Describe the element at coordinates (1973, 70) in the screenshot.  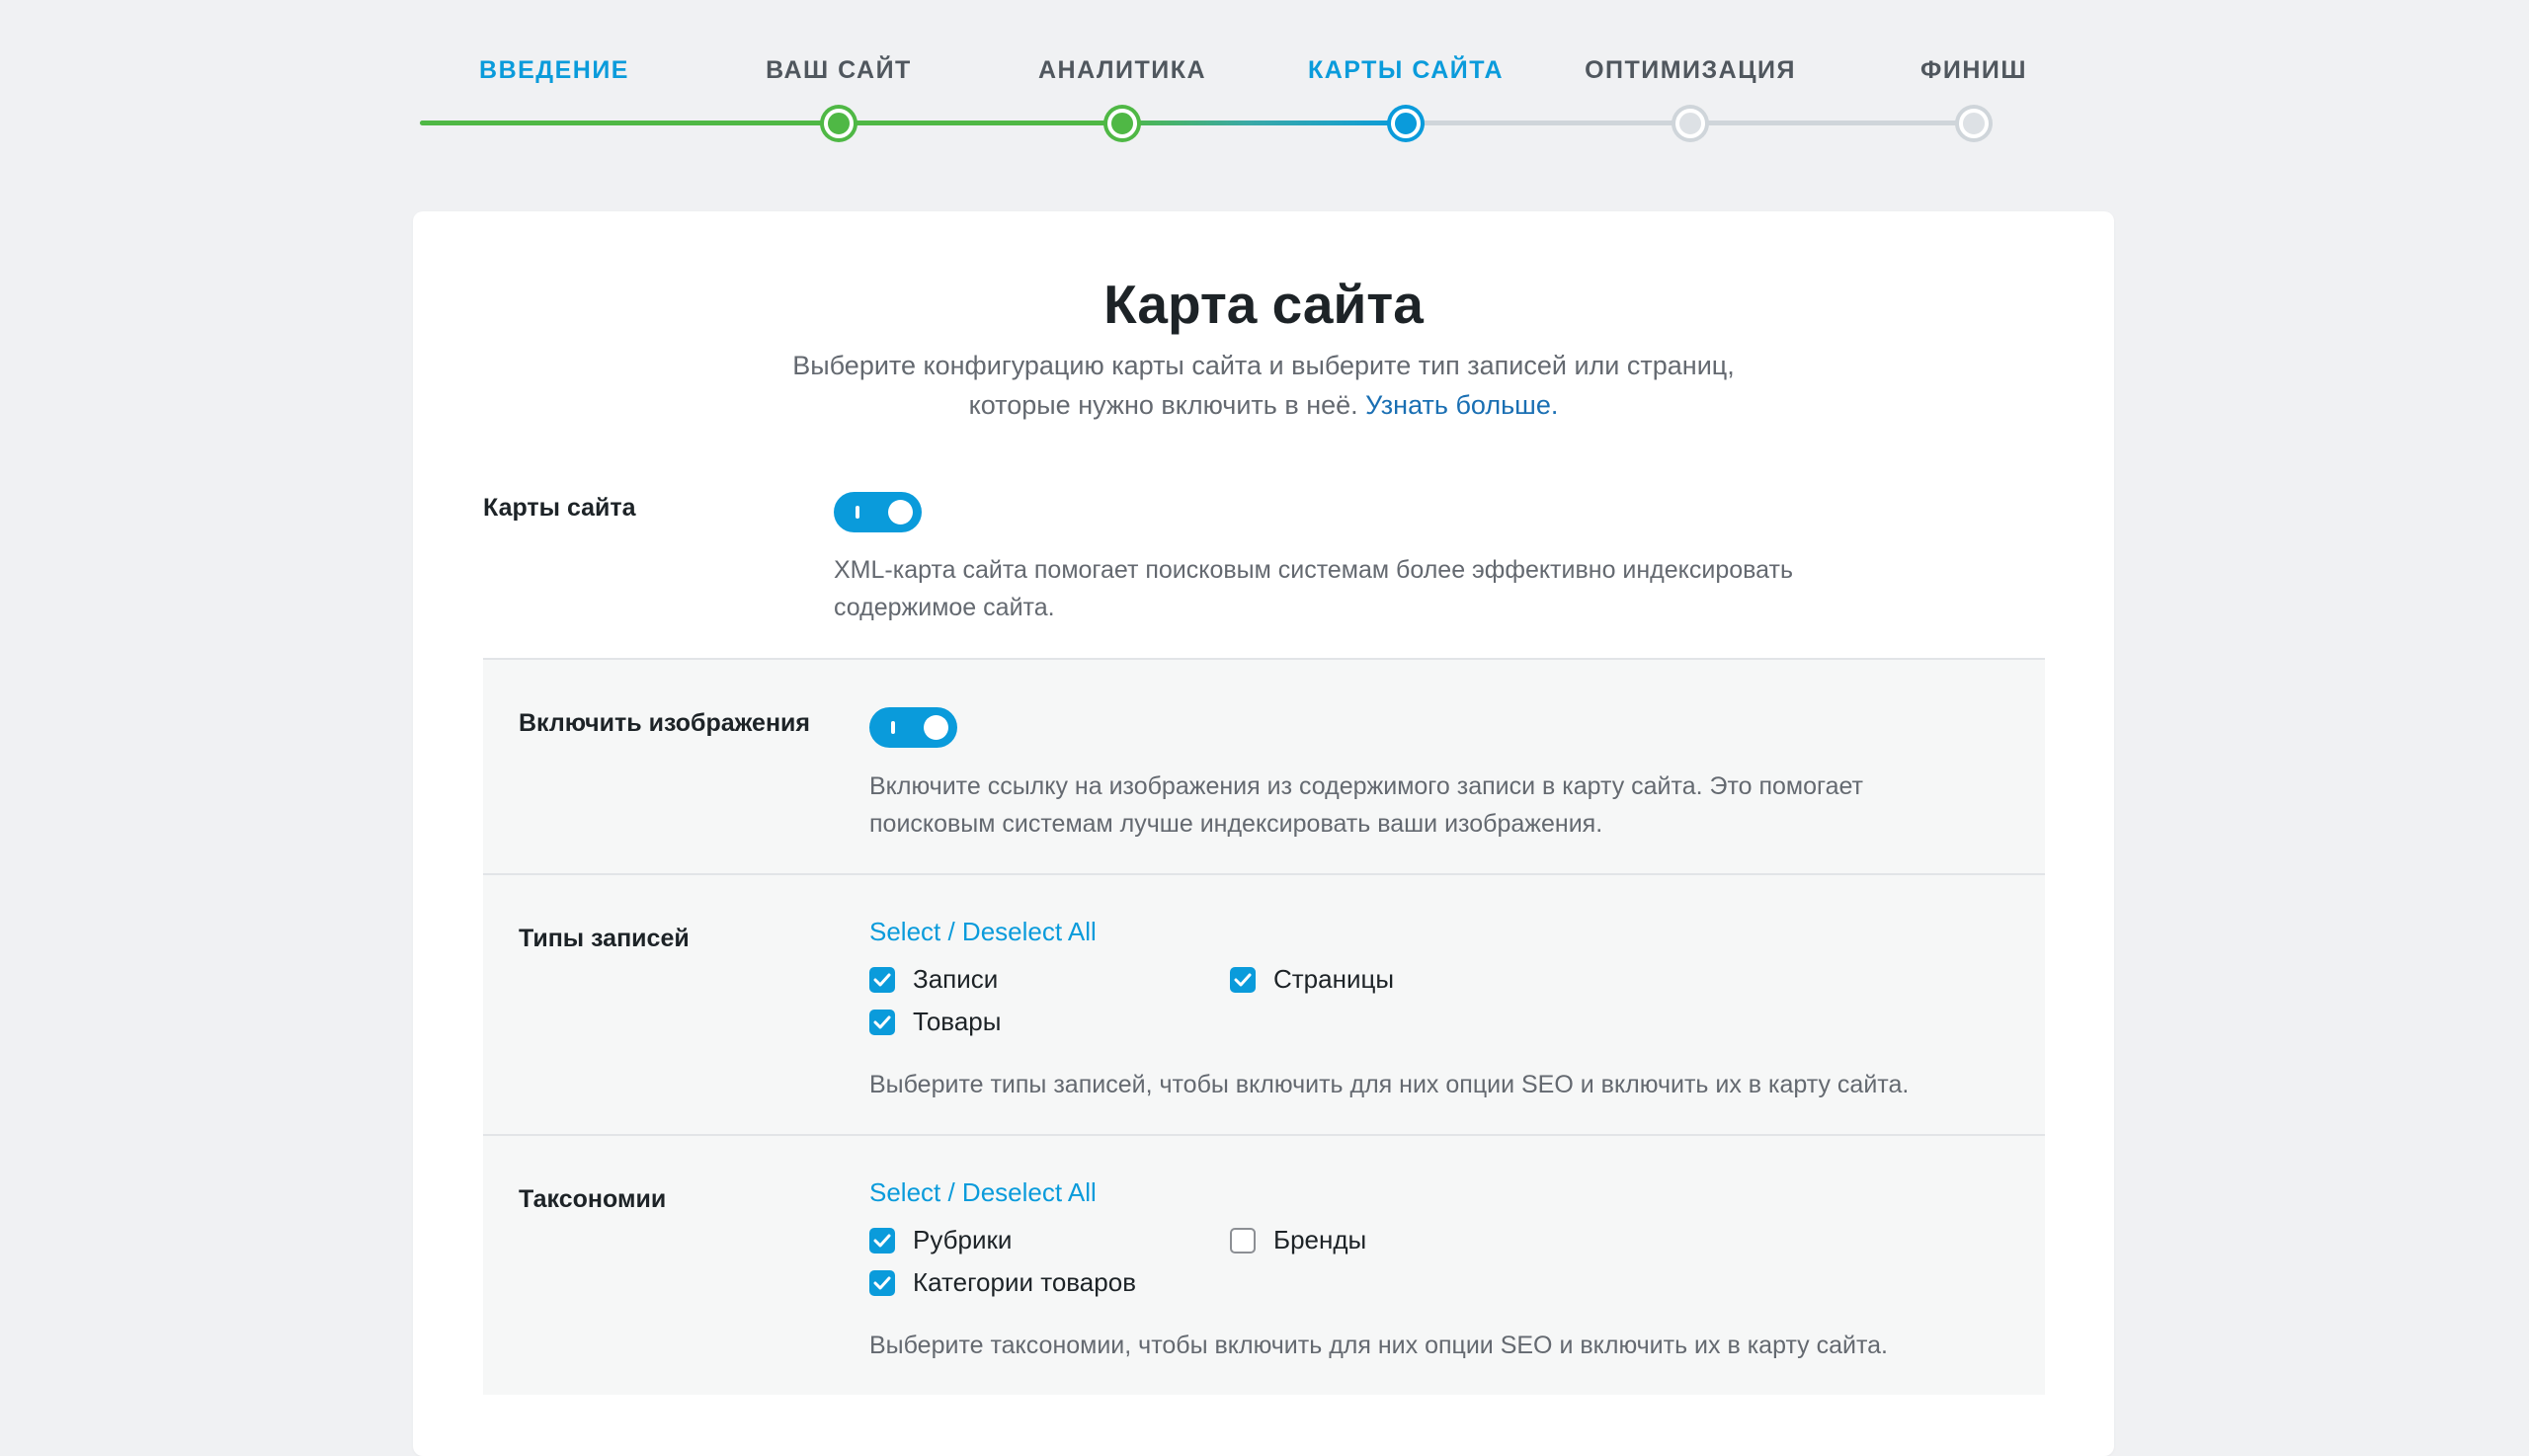
I see `step-finish: ФИНИШ` at that location.